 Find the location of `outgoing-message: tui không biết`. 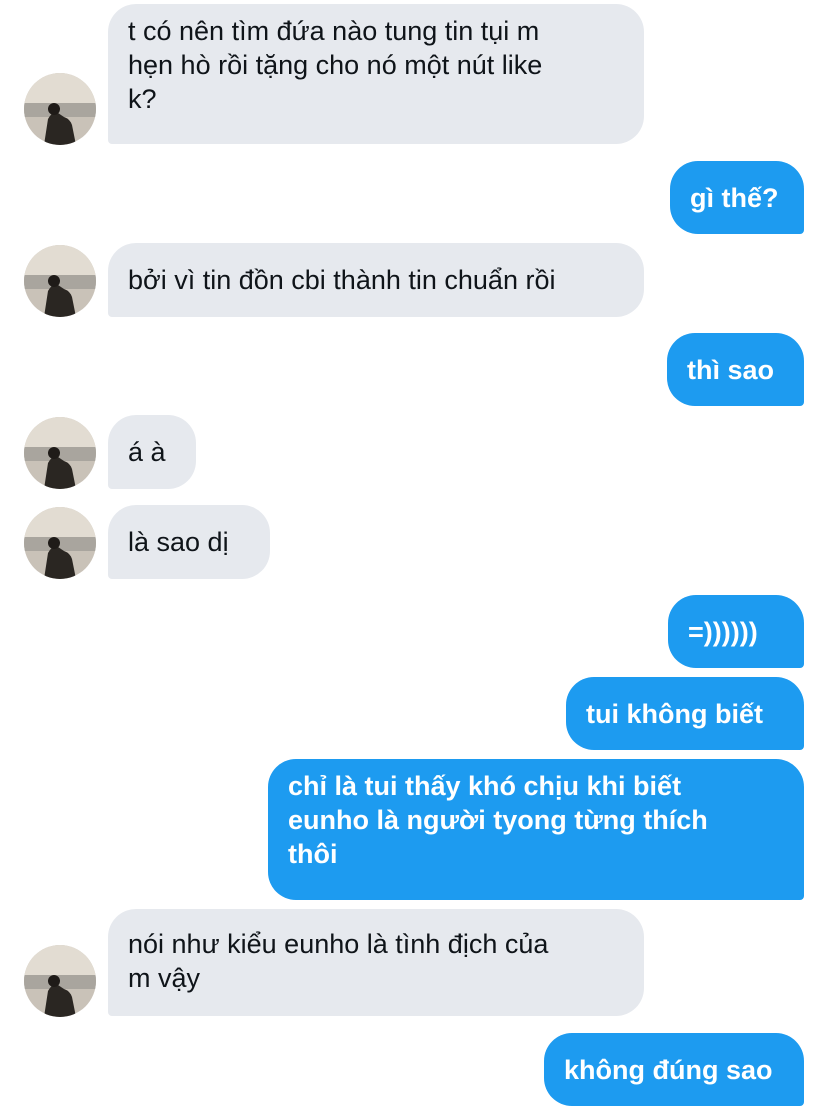

outgoing-message: tui không biết is located at coordinates (685, 713).